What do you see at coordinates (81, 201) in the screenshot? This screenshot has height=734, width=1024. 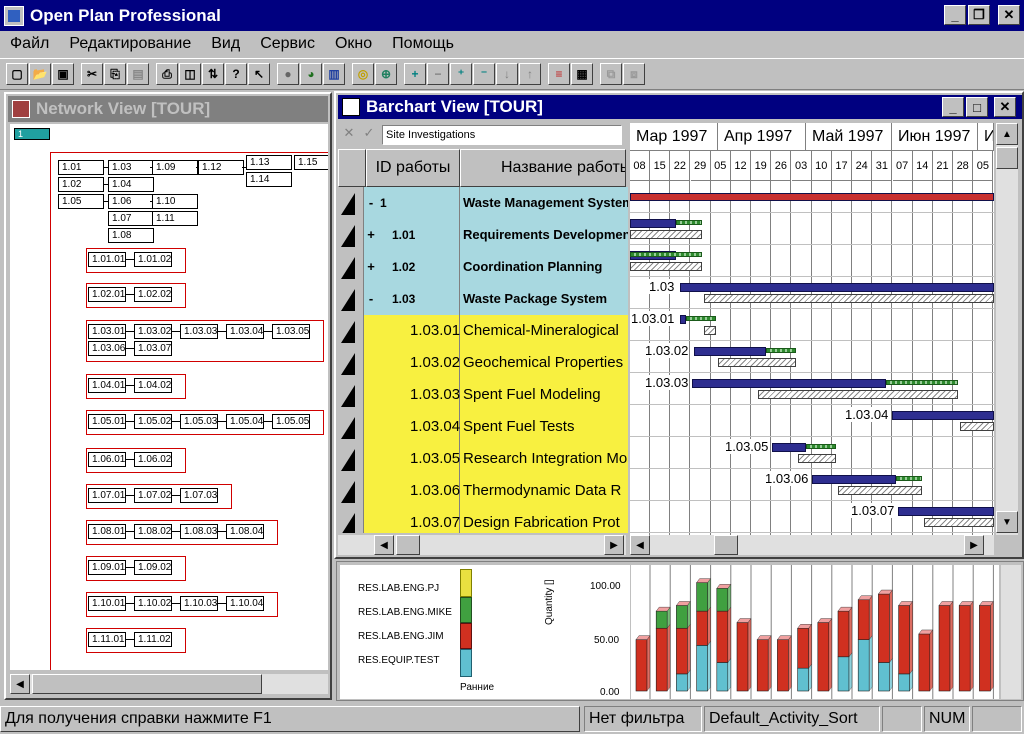 I see `network-node: 1.05` at bounding box center [81, 201].